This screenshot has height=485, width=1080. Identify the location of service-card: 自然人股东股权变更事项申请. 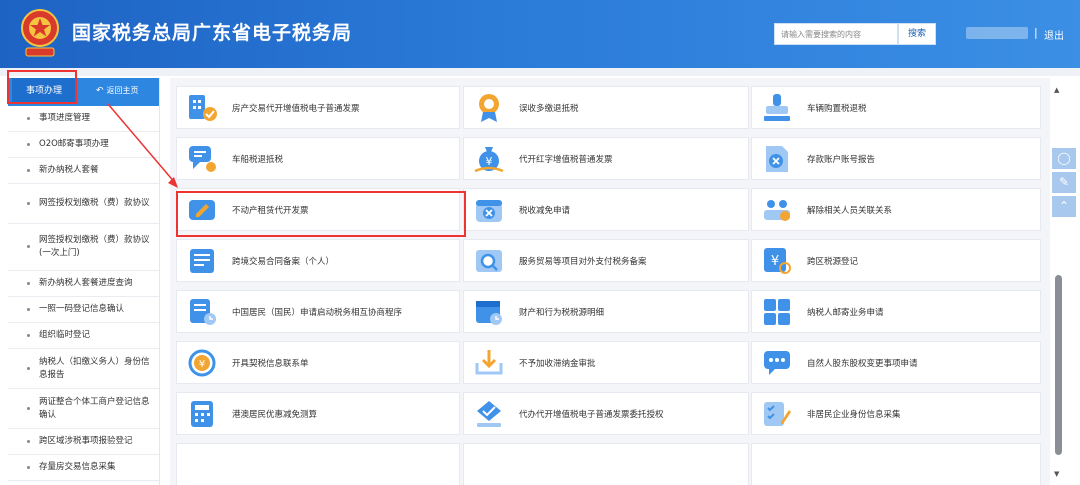
(896, 362).